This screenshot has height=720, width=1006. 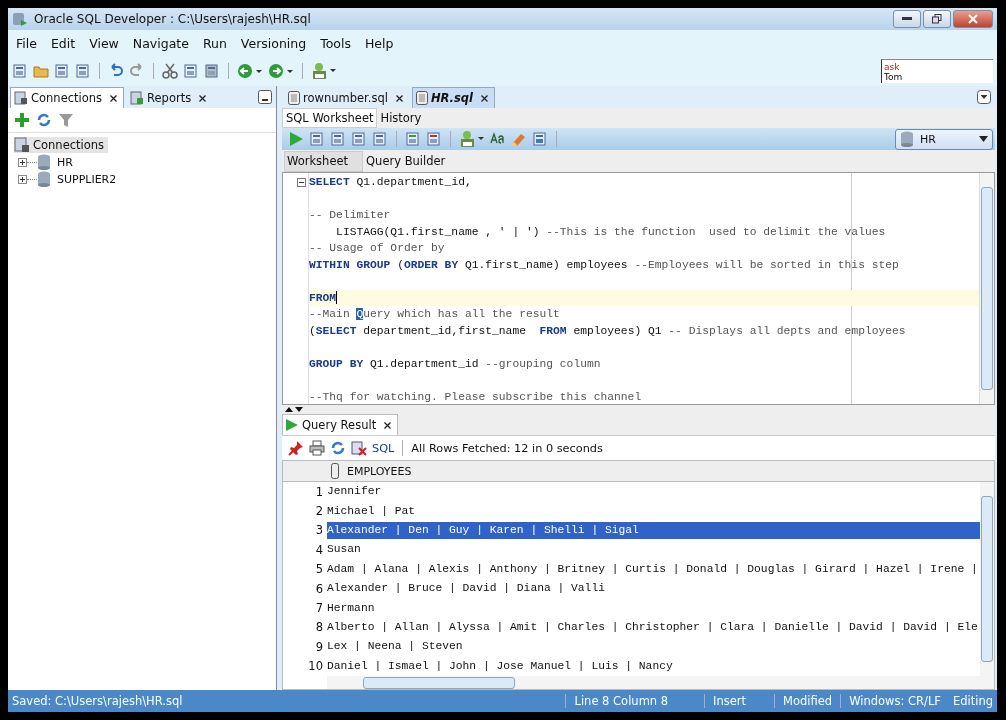 I want to click on menu-item: Versioning, so click(x=273, y=43).